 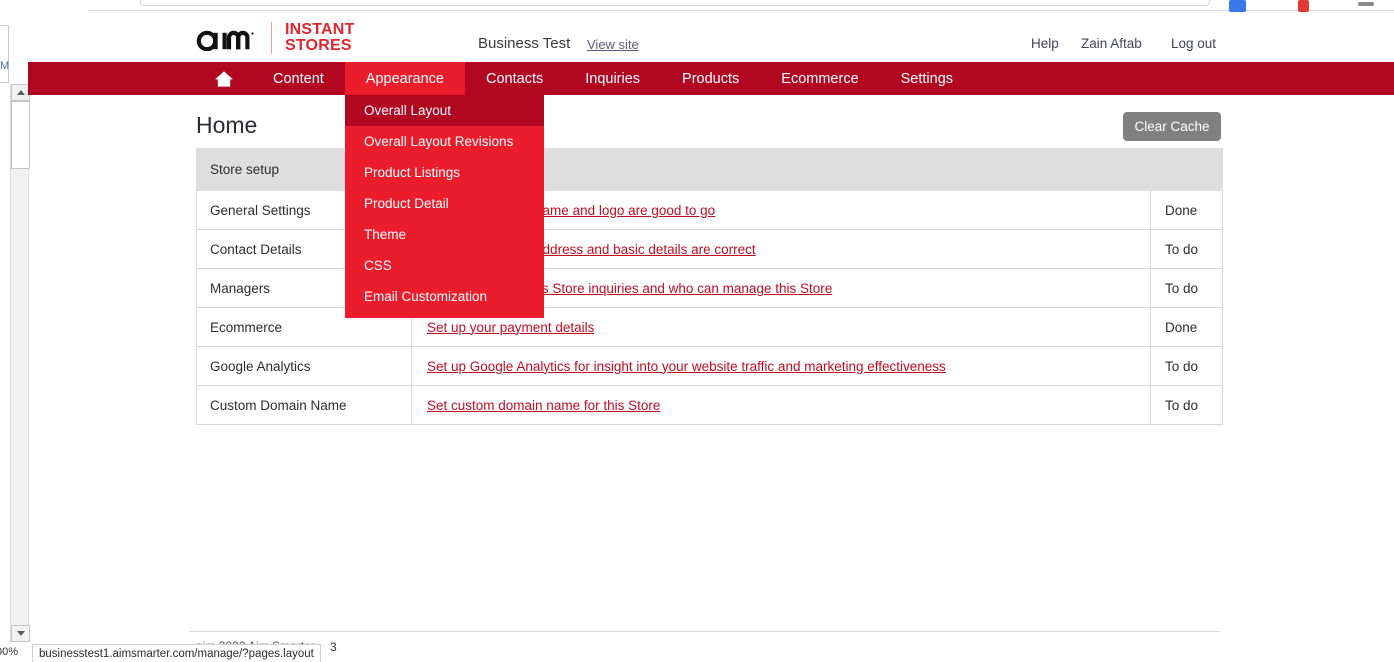 What do you see at coordinates (333, 647) in the screenshot?
I see `footer-page-number: 3` at bounding box center [333, 647].